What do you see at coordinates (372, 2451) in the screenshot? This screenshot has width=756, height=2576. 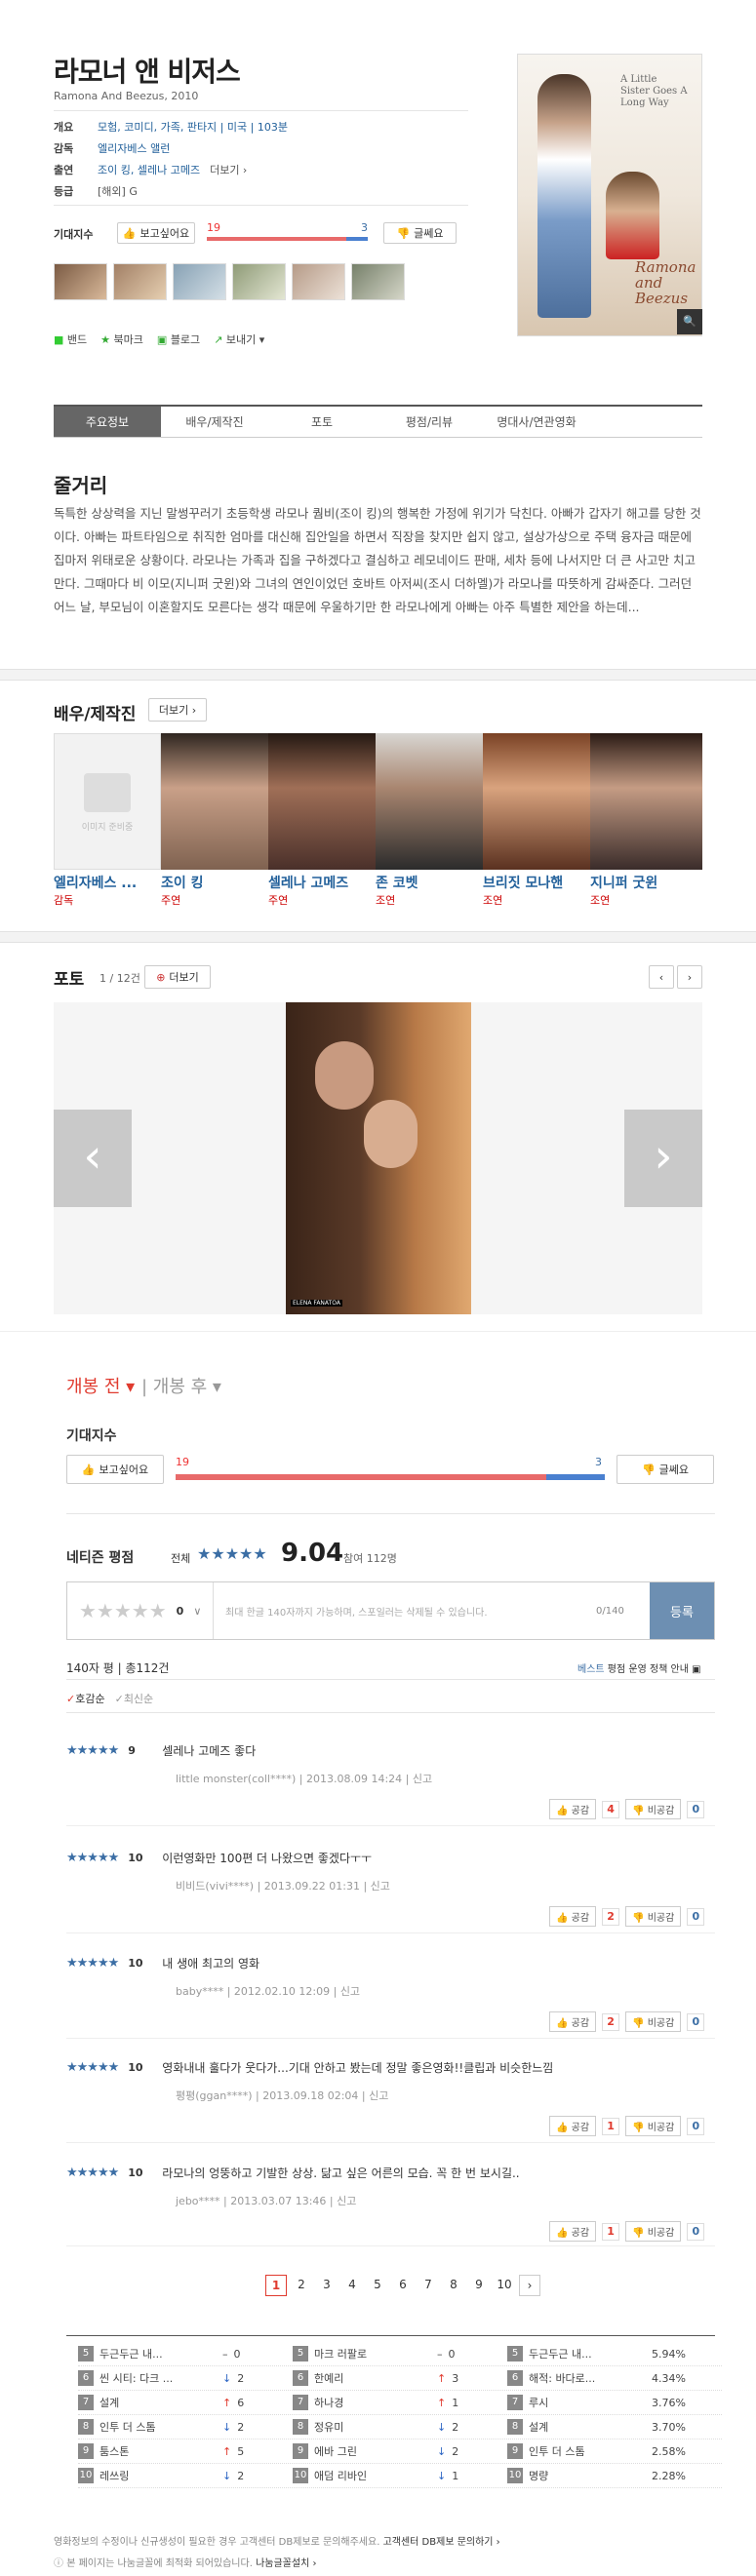 I see `ranking-person: 에바 그린` at bounding box center [372, 2451].